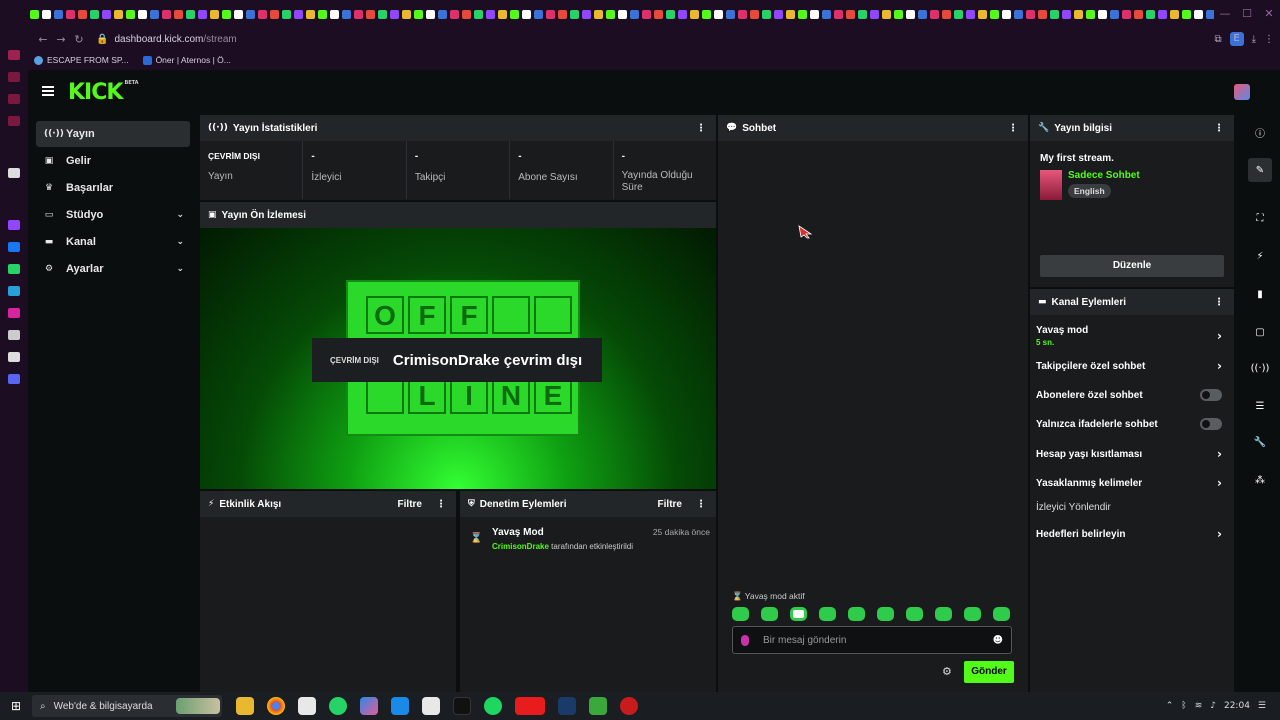 The width and height of the screenshot is (1280, 720). What do you see at coordinates (1260, 442) in the screenshot?
I see `wrench-icon: 🔧` at bounding box center [1260, 442].